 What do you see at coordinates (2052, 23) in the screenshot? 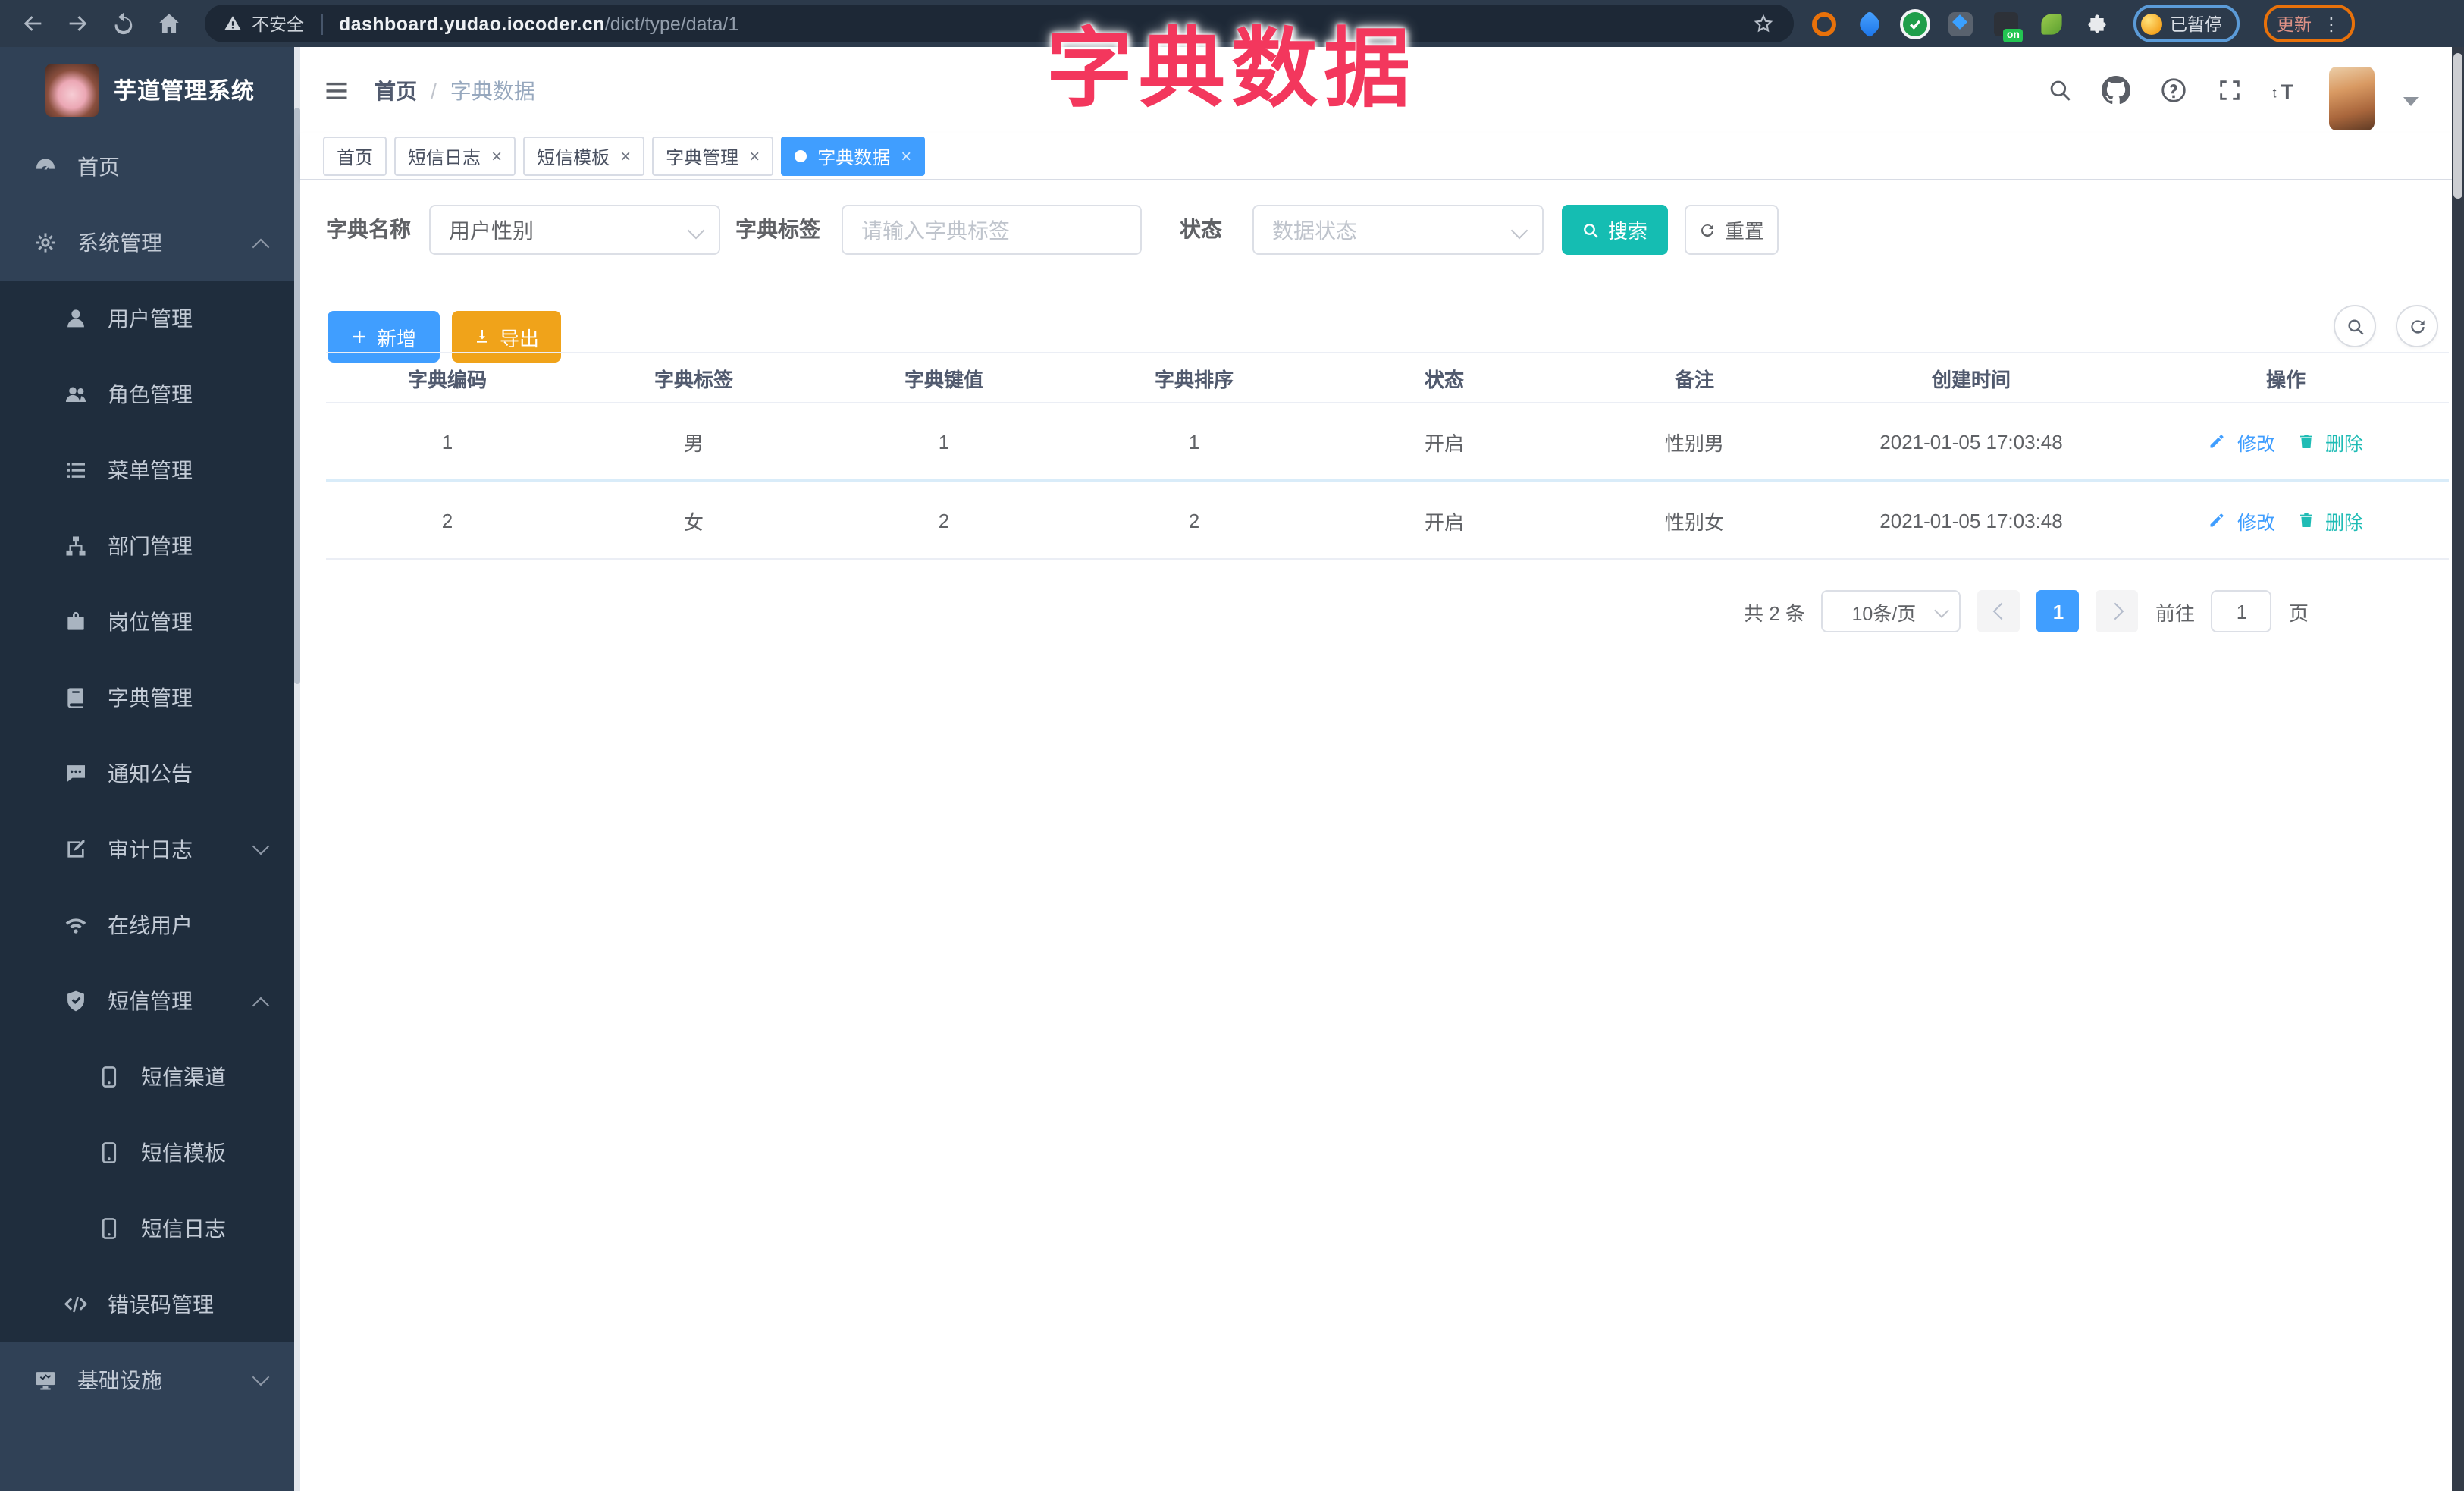
I see `extension-leaf-icon` at bounding box center [2052, 23].